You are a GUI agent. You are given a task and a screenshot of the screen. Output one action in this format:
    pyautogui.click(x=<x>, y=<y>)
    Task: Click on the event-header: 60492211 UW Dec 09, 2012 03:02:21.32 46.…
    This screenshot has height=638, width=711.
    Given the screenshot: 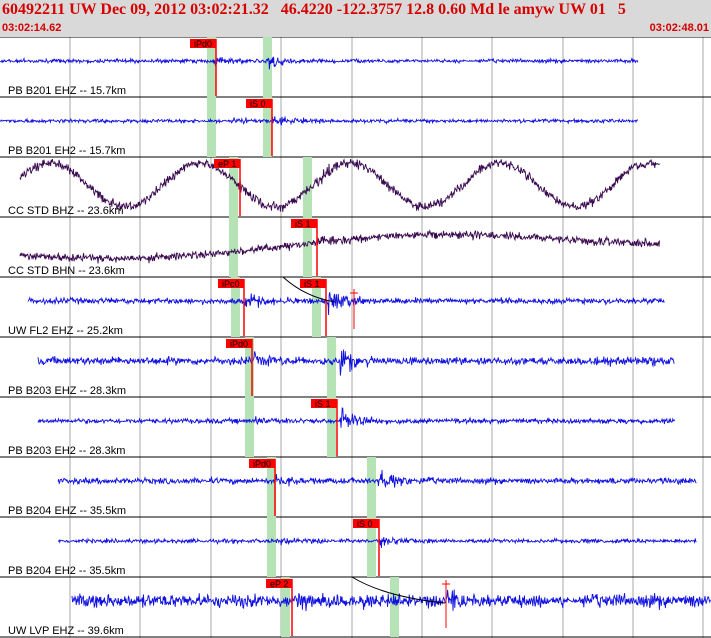 What is the action you would take?
    pyautogui.click(x=355, y=18)
    